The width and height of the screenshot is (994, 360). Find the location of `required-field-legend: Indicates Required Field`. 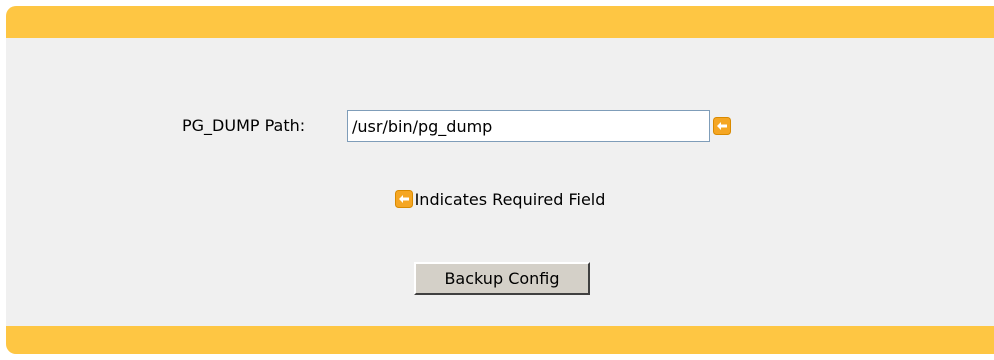

required-field-legend: Indicates Required Field is located at coordinates (500, 199).